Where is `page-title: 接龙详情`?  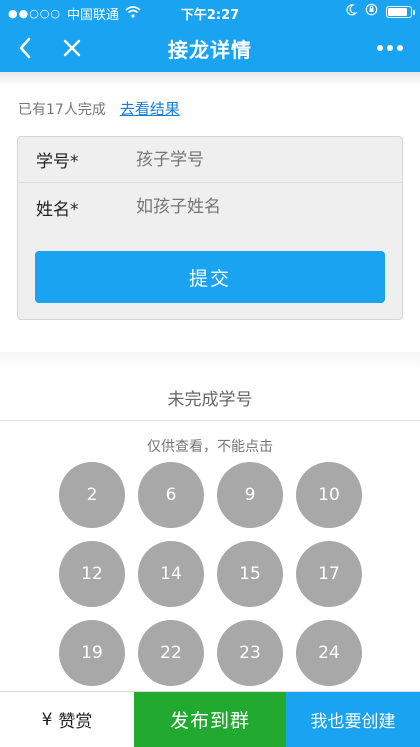
page-title: 接龙详情 is located at coordinates (210, 50).